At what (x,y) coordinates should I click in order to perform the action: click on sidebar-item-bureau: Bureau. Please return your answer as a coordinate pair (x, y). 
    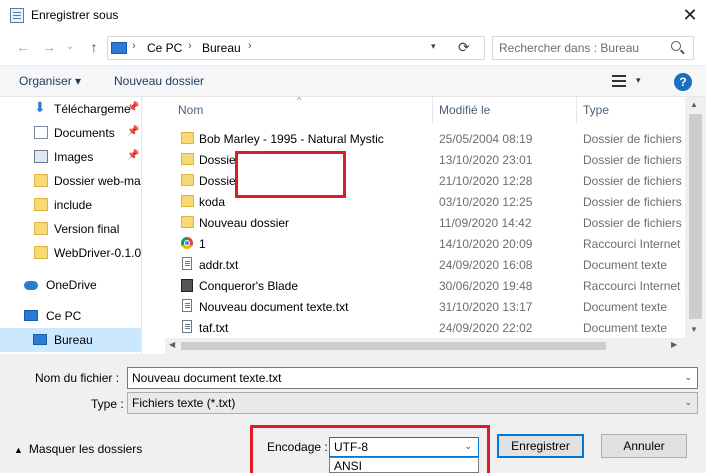
    Looking at the image, I should click on (70, 340).